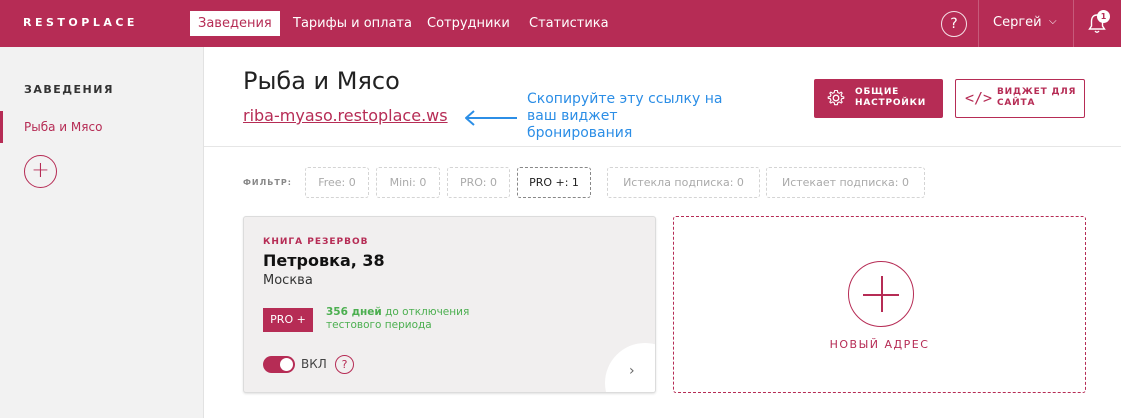 Image resolution: width=1121 pixels, height=418 pixels. I want to click on logo: RESTOPLACE, so click(80, 22).